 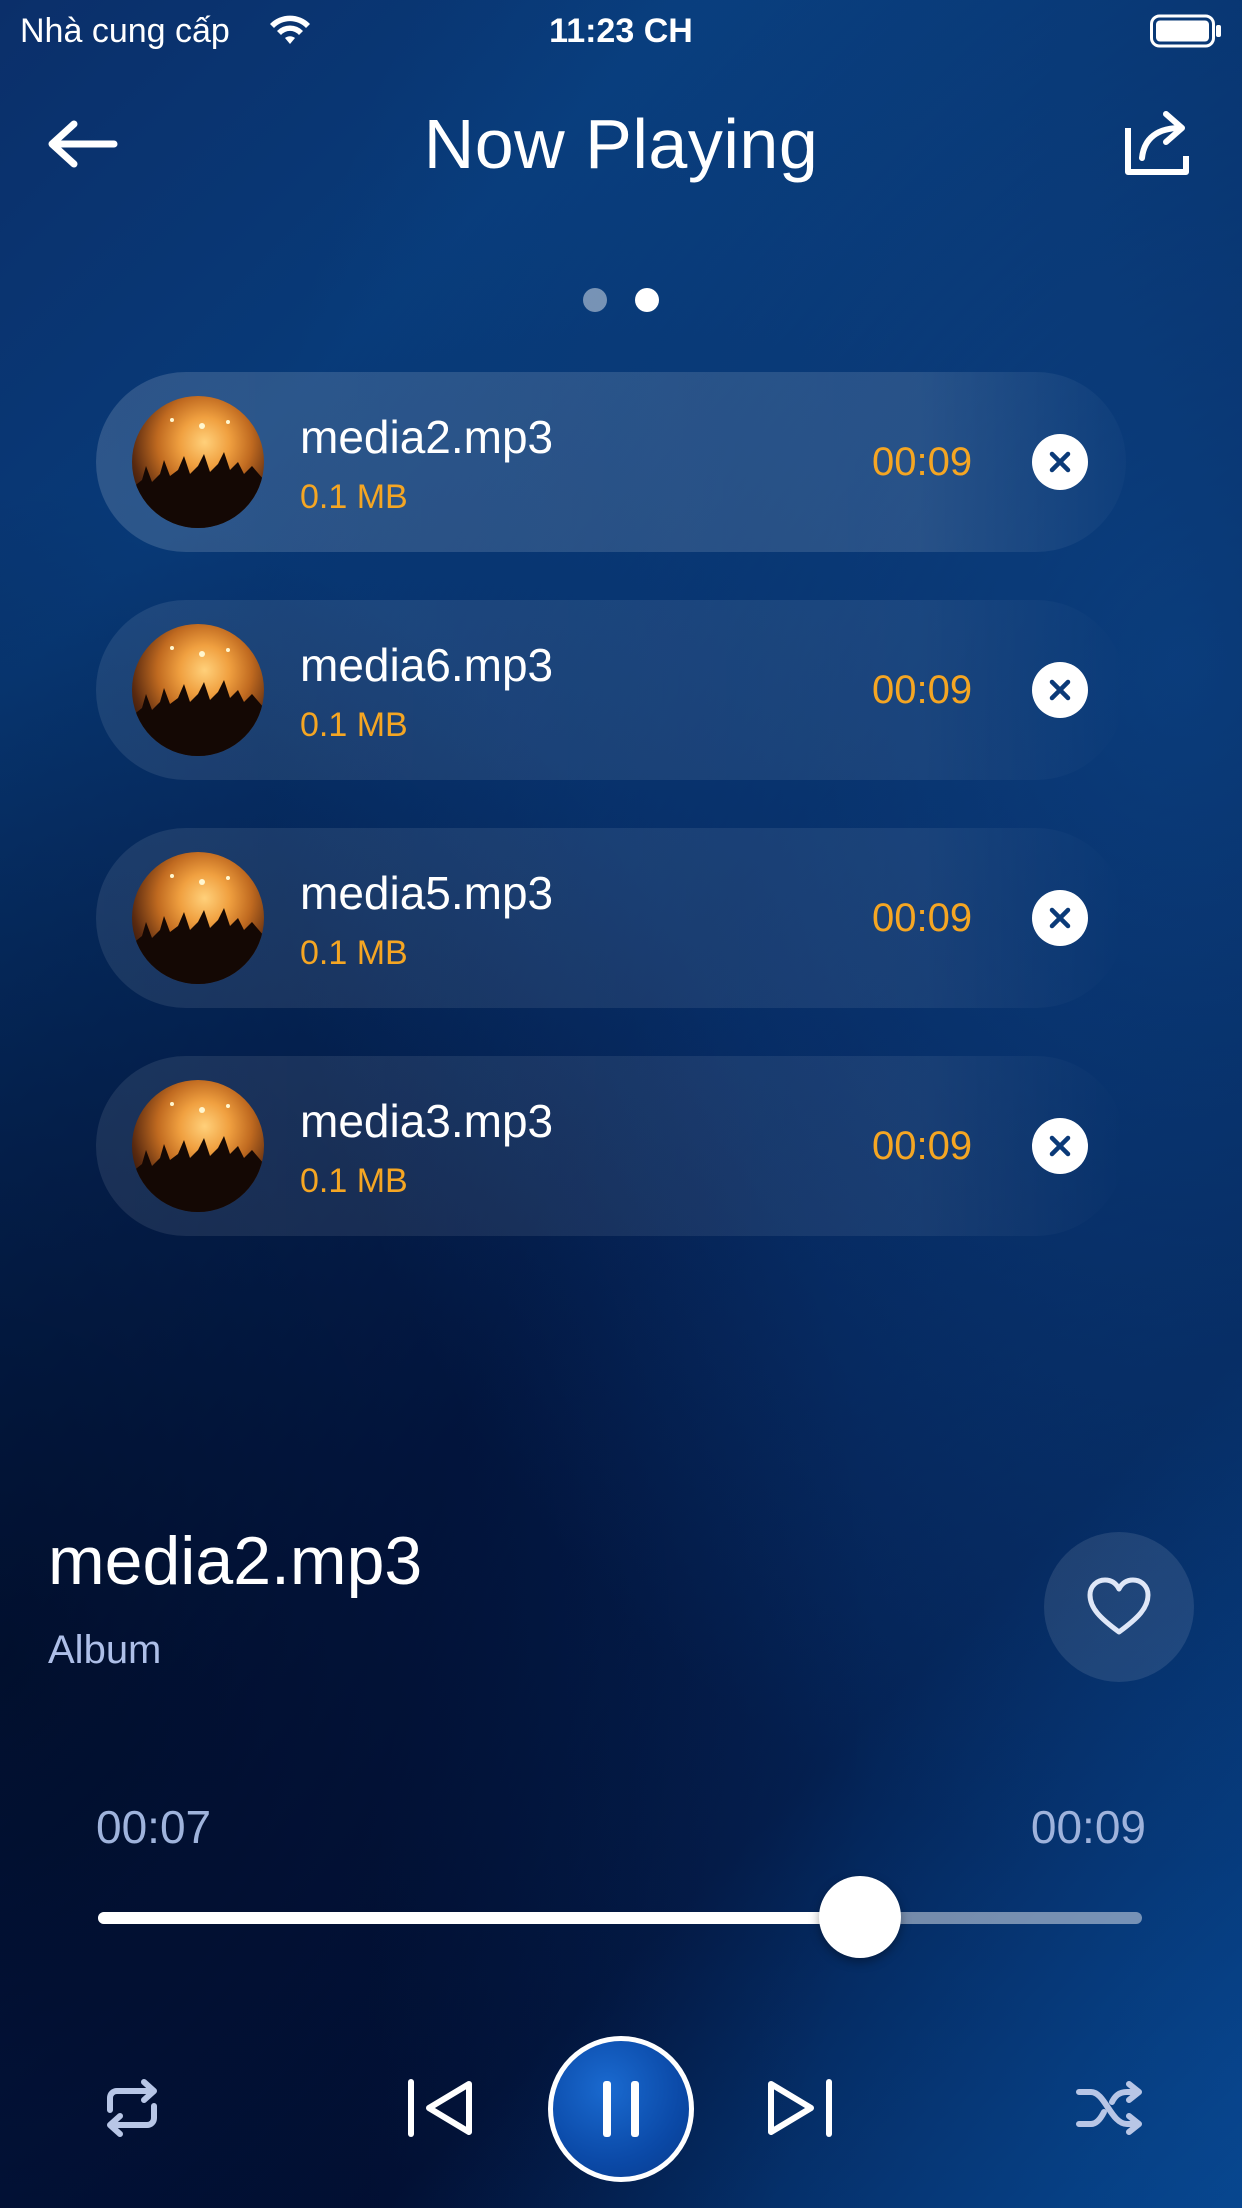 What do you see at coordinates (1088, 1827) in the screenshot?
I see `total-time: 00:09` at bounding box center [1088, 1827].